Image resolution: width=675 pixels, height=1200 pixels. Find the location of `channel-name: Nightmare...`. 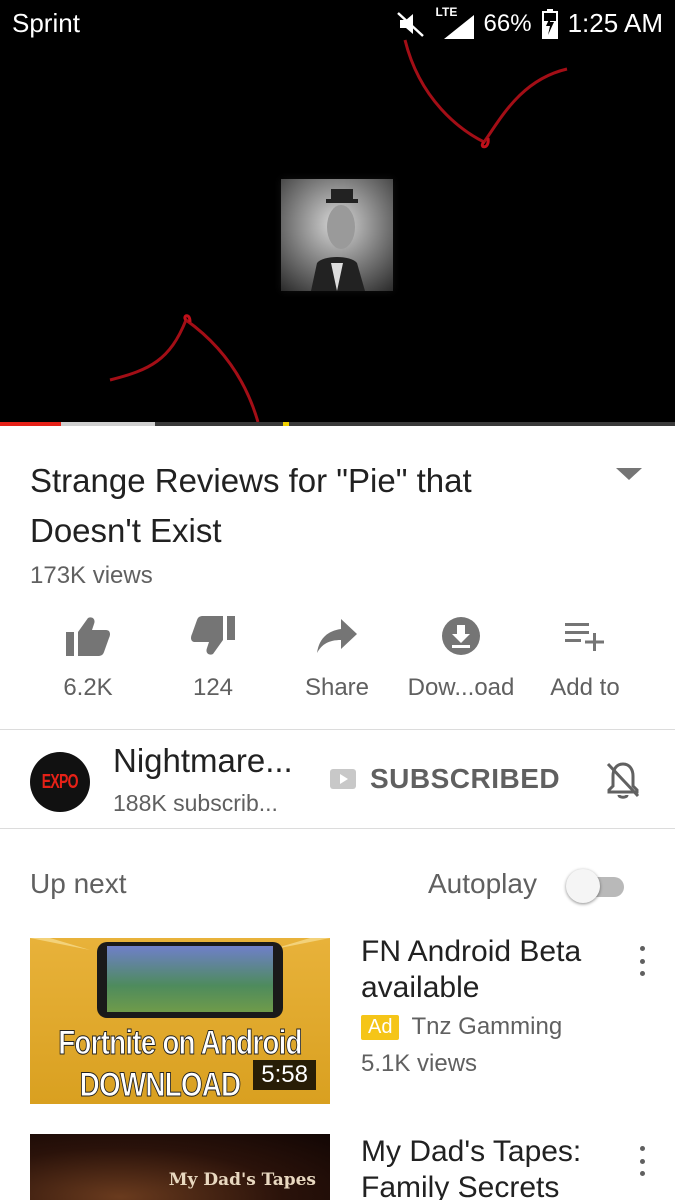

channel-name: Nightmare... is located at coordinates (203, 761).